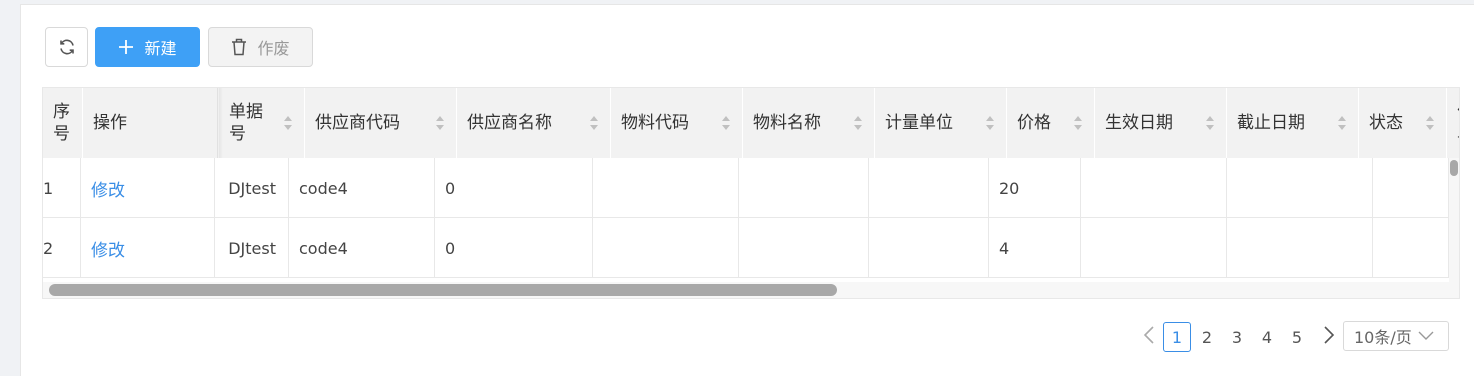  I want to click on page-size-value: 10条/页, so click(1383, 337).